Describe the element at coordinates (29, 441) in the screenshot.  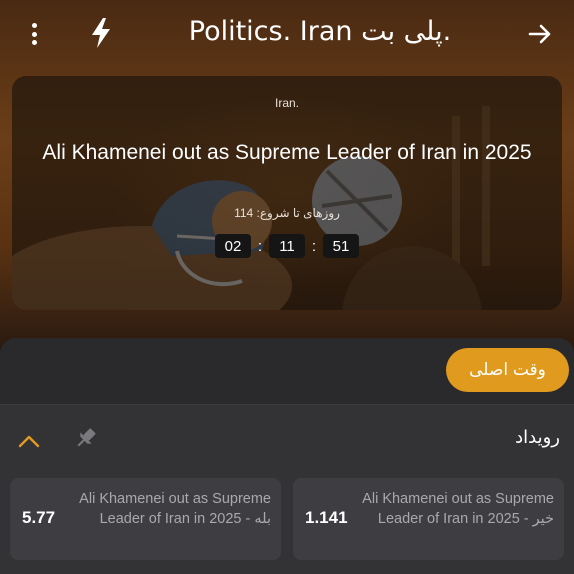
I see `chevron-up-icon` at that location.